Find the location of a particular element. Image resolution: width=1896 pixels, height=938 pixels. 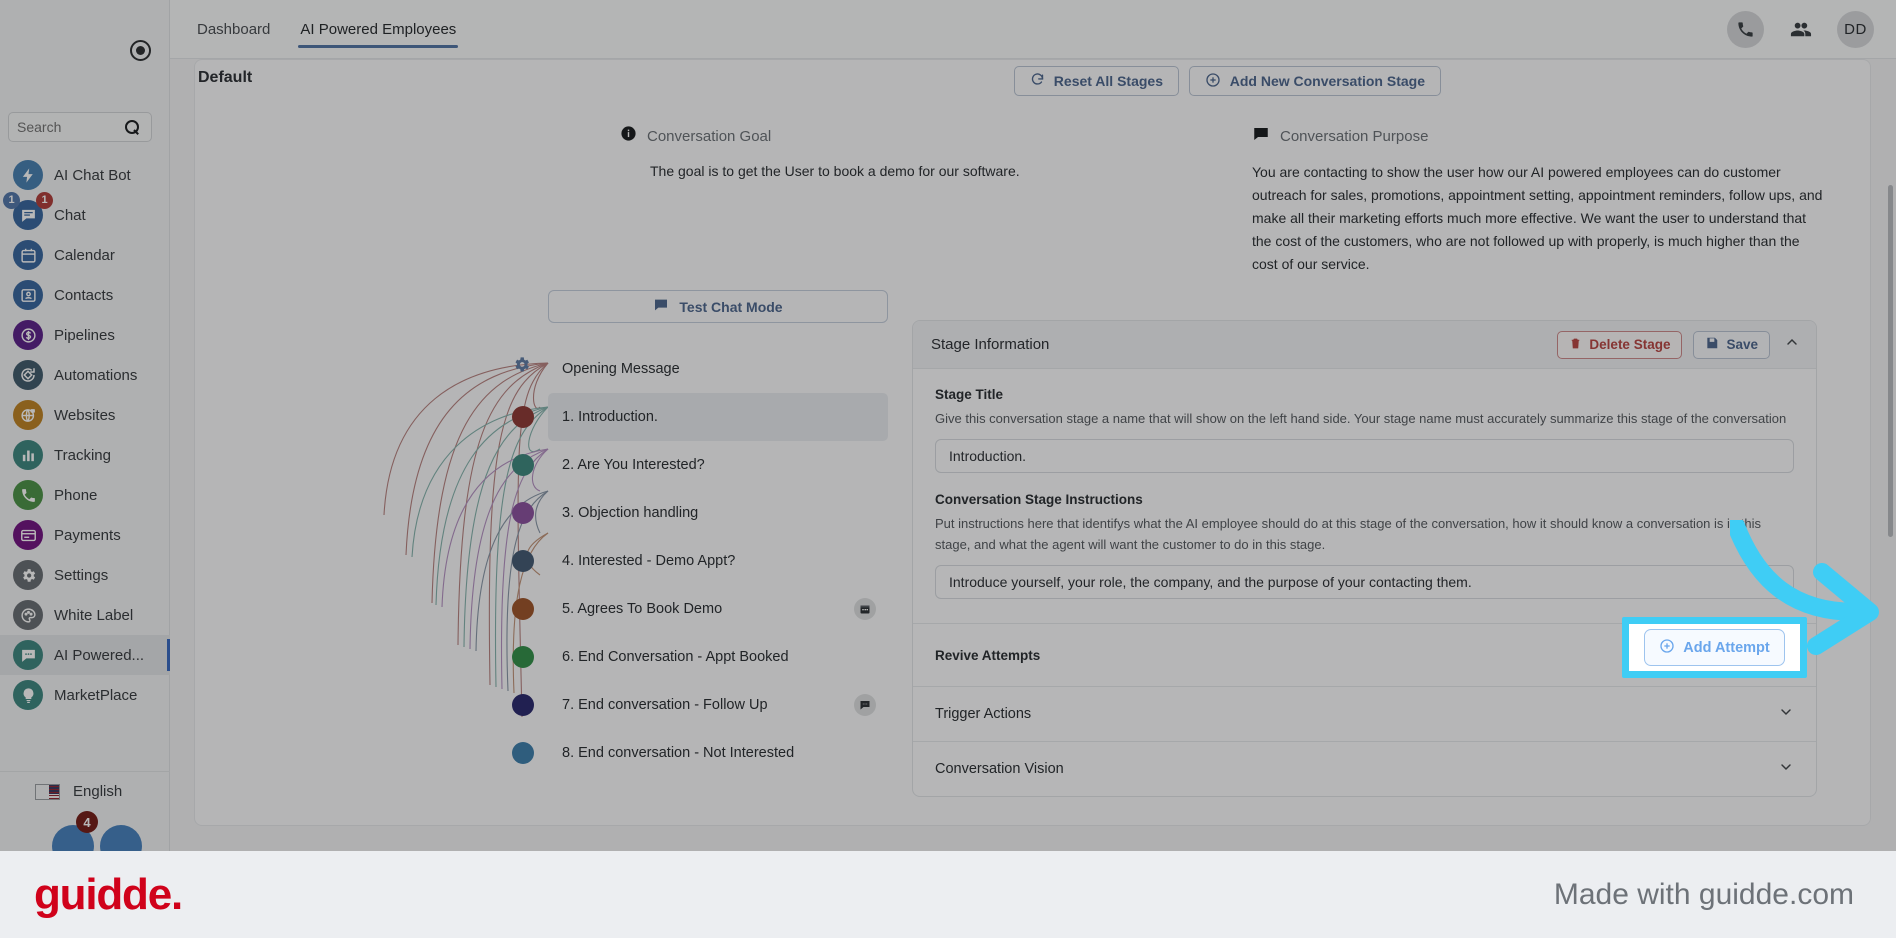

stage-row: 6. End Conversation - Appt Booked is located at coordinates (700, 657).